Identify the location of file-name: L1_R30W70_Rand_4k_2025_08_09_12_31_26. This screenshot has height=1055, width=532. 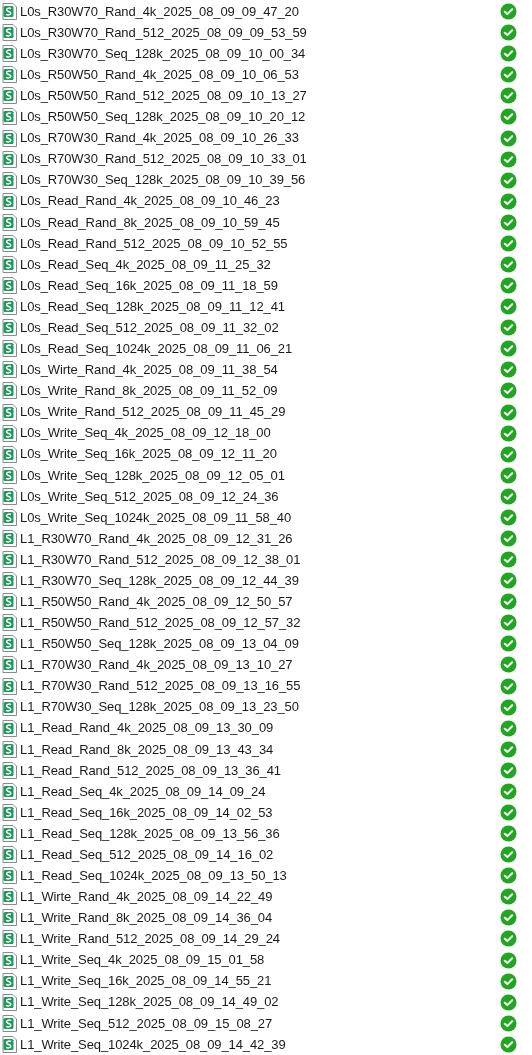
(156, 538).